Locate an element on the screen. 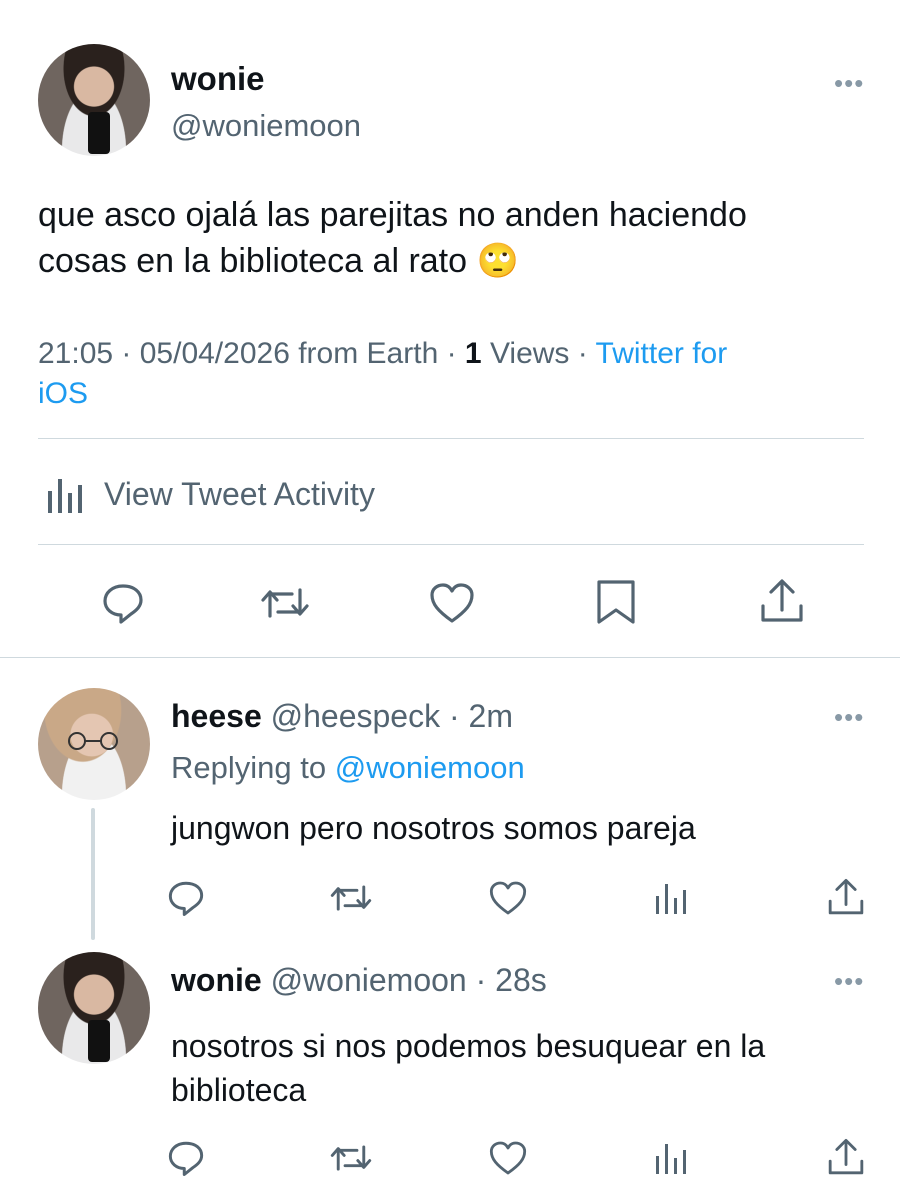 This screenshot has height=1200, width=900. reply-header: wonie @woniemoon · 28s is located at coordinates (359, 980).